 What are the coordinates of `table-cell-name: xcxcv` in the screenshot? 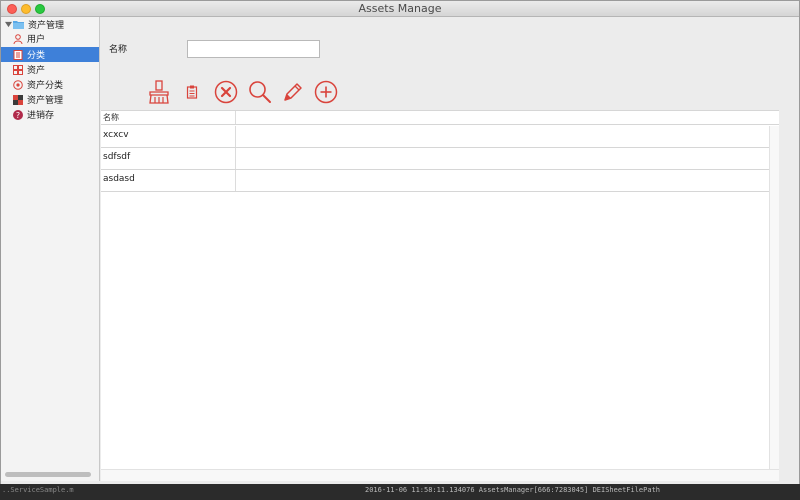 It's located at (116, 135).